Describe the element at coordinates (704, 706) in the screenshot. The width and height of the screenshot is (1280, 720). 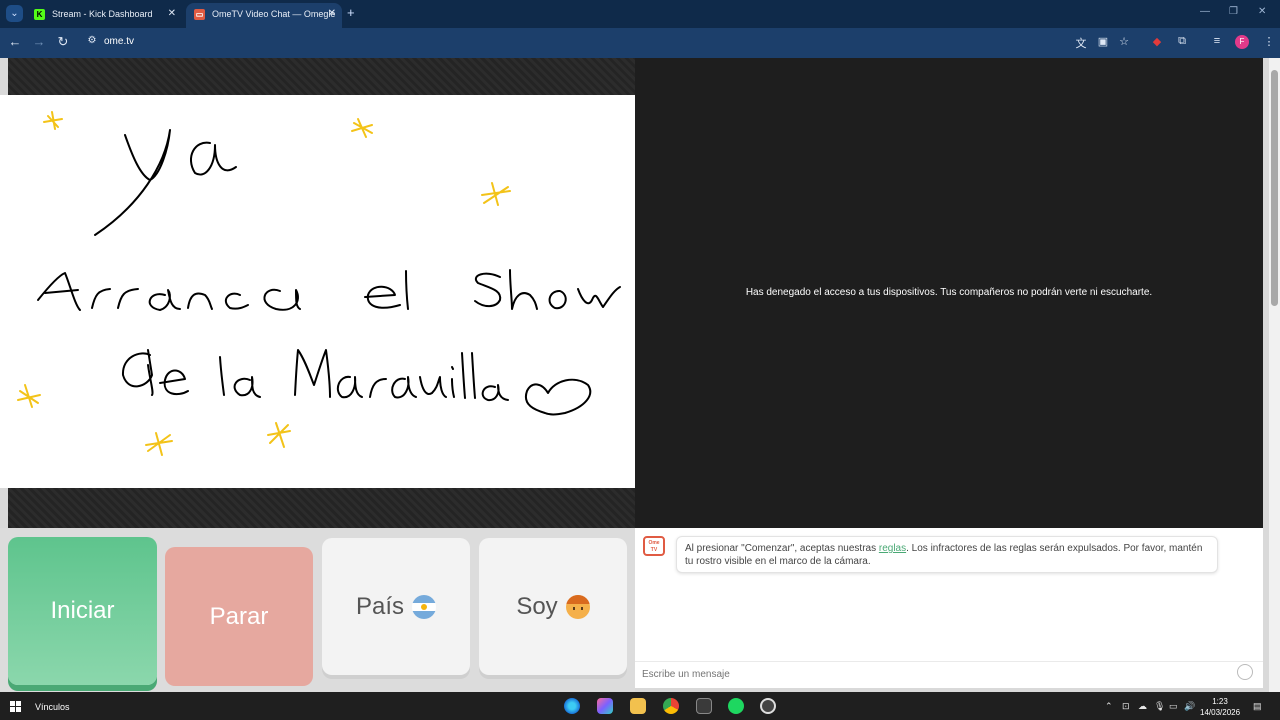
I see `store-icon` at that location.